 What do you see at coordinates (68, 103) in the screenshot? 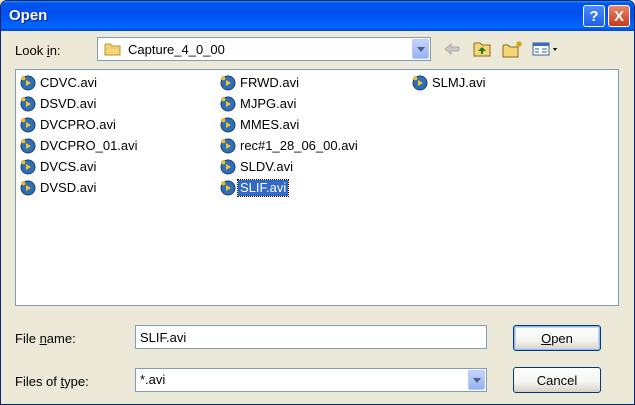
I see `file-name: DSVD.avi` at bounding box center [68, 103].